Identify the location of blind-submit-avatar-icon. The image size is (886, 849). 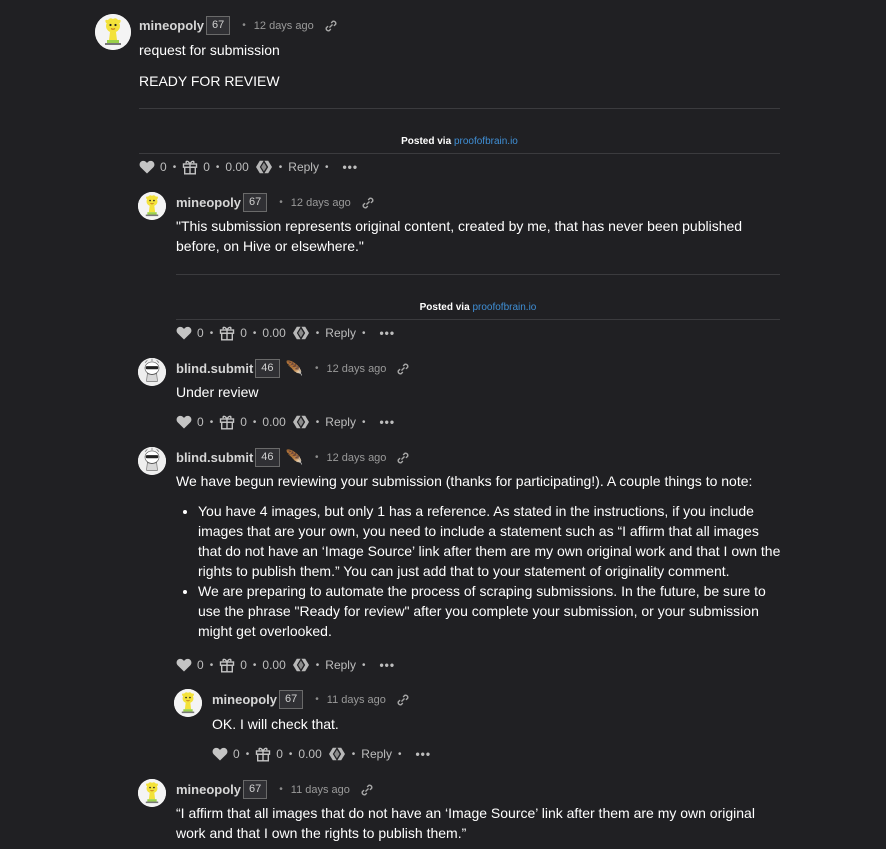
(152, 372).